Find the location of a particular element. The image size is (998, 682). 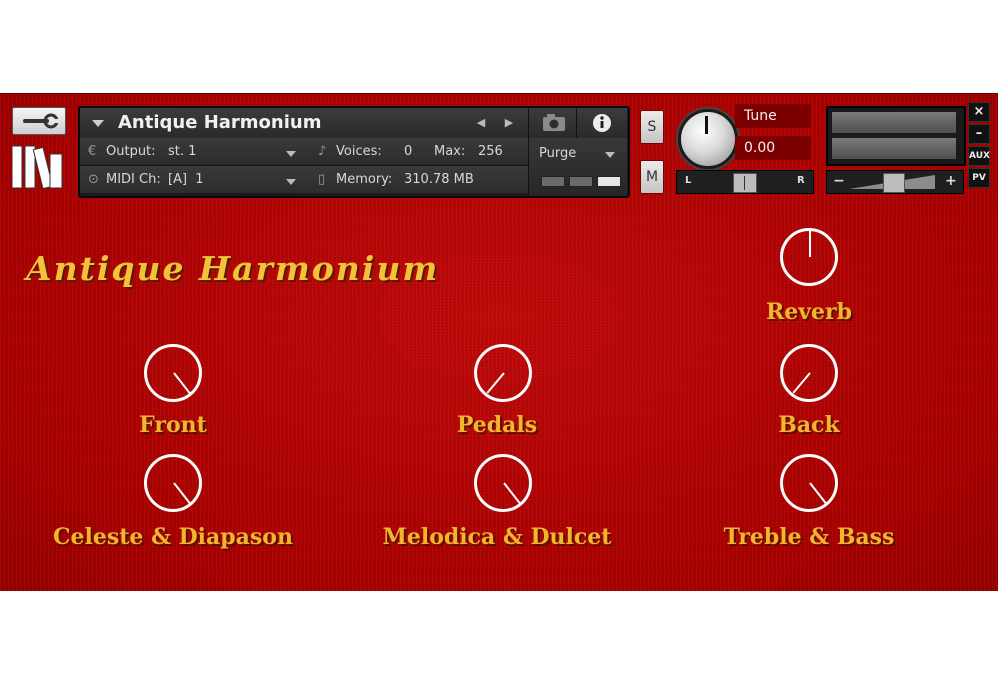

pv-button: PV is located at coordinates (979, 178).